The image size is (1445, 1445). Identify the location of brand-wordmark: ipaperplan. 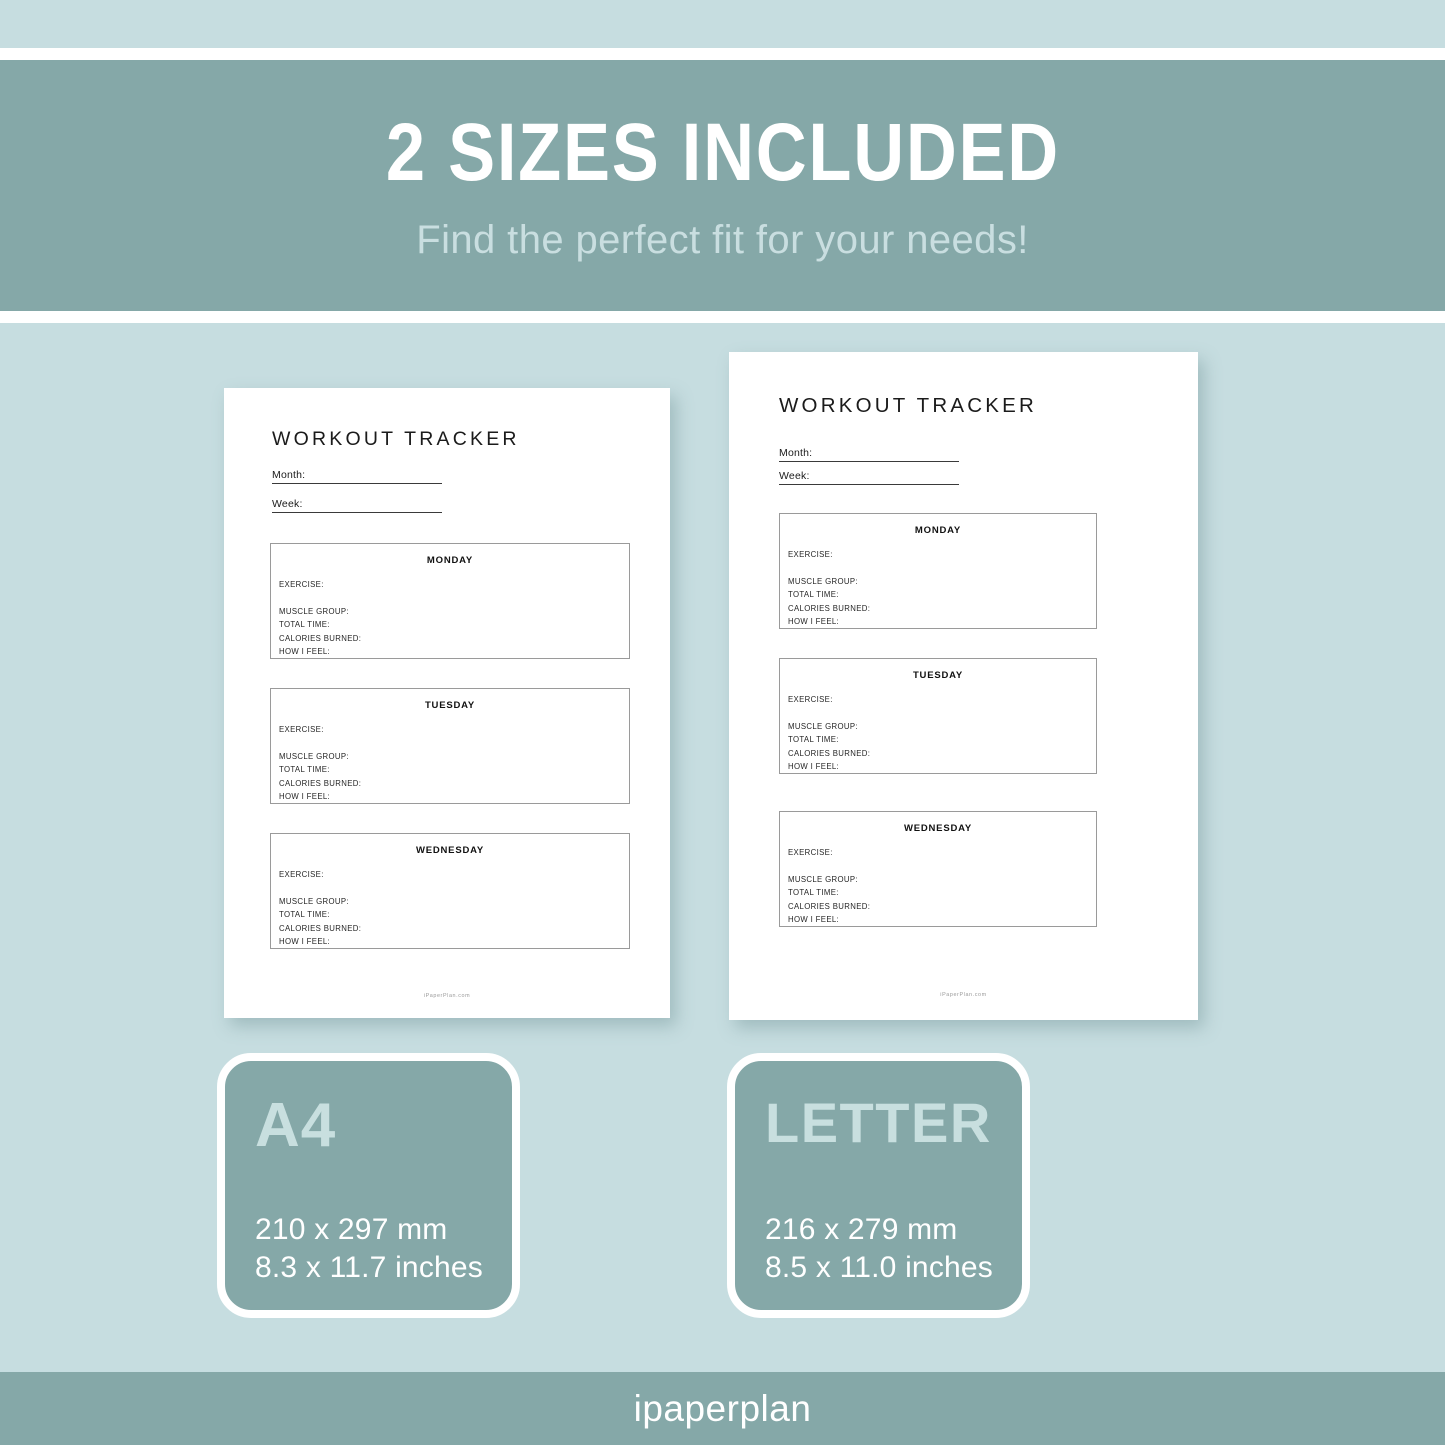
(722, 1408).